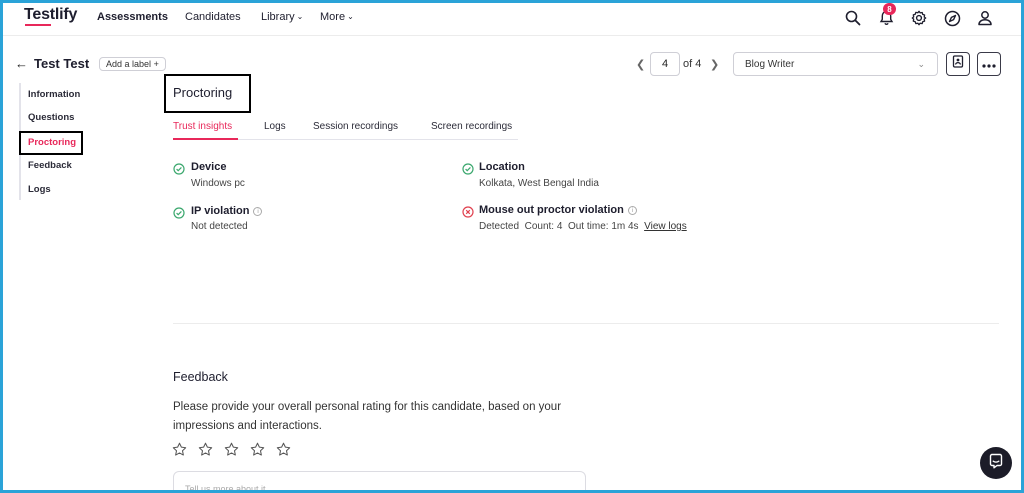 The image size is (1024, 493). What do you see at coordinates (471, 126) in the screenshot?
I see `tab-screen-recordings: Screen recordings` at bounding box center [471, 126].